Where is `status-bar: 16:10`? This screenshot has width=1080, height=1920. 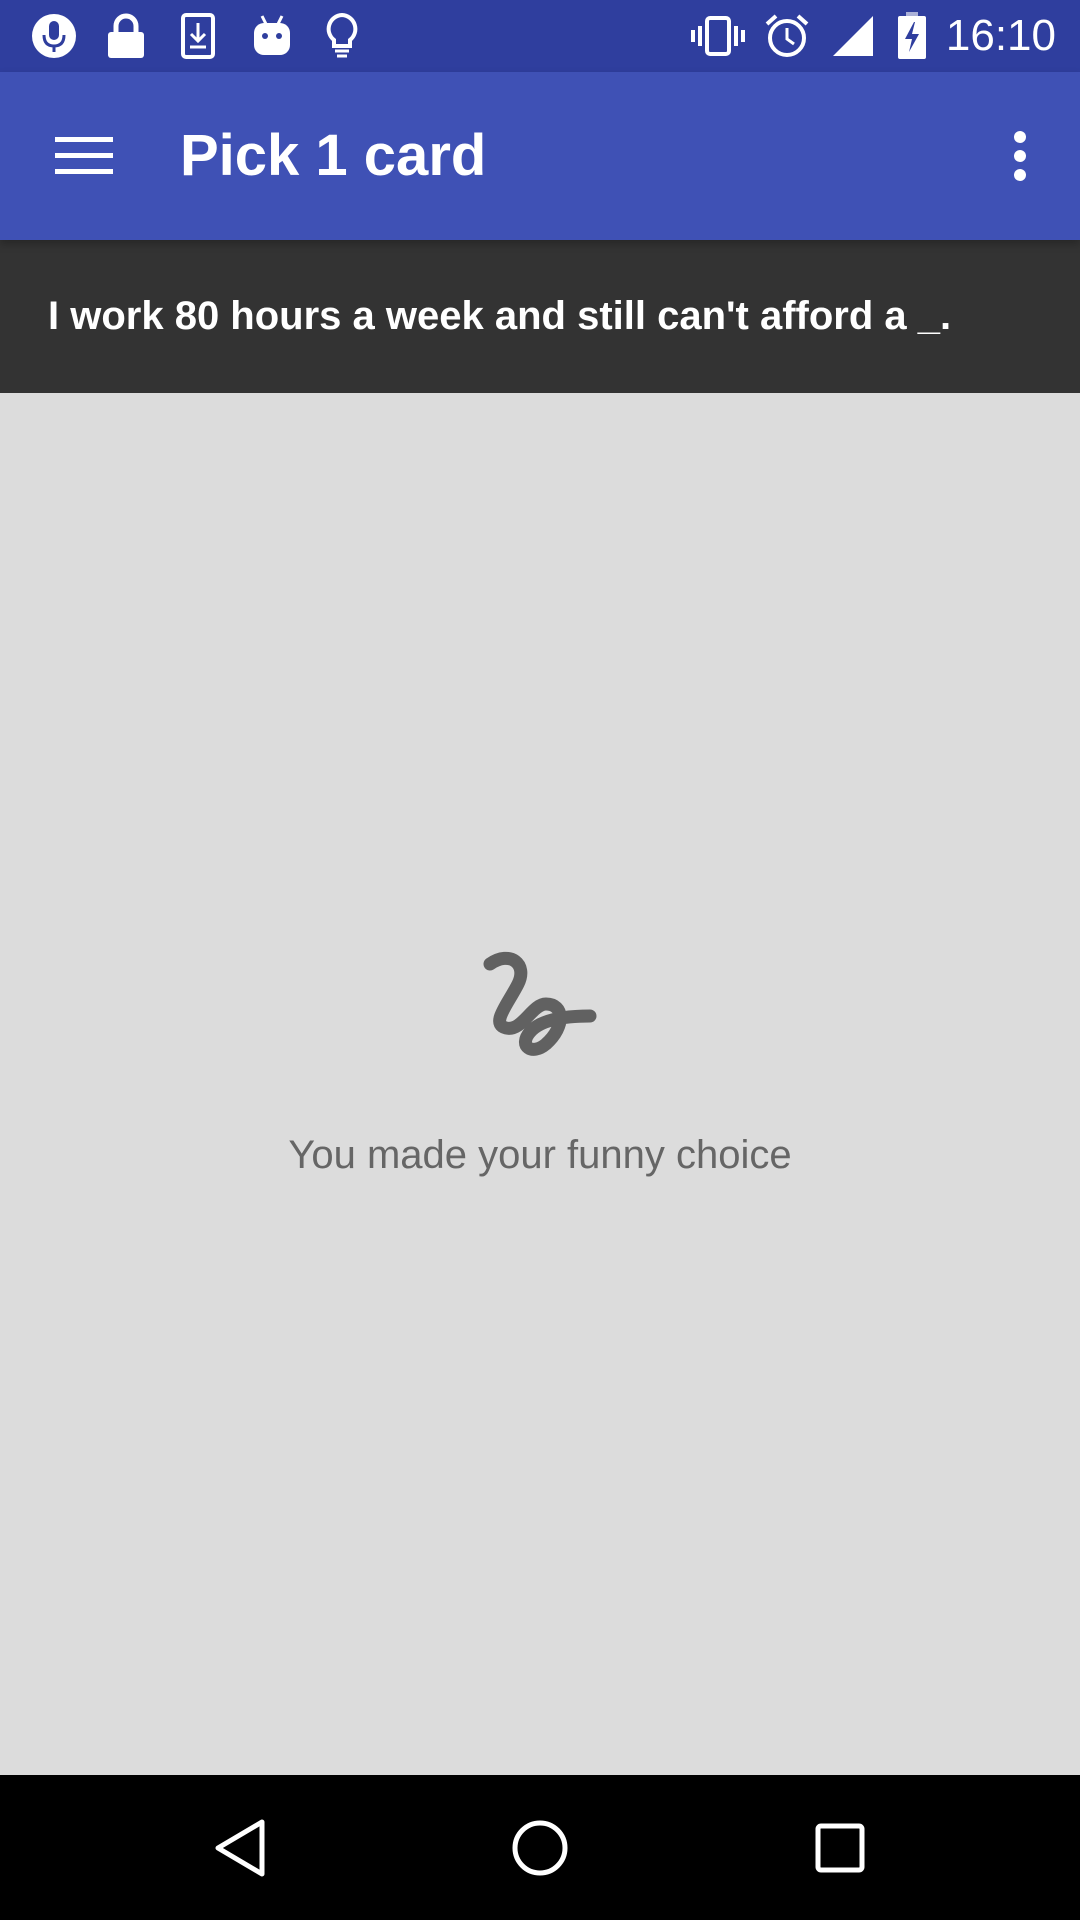 status-bar: 16:10 is located at coordinates (540, 36).